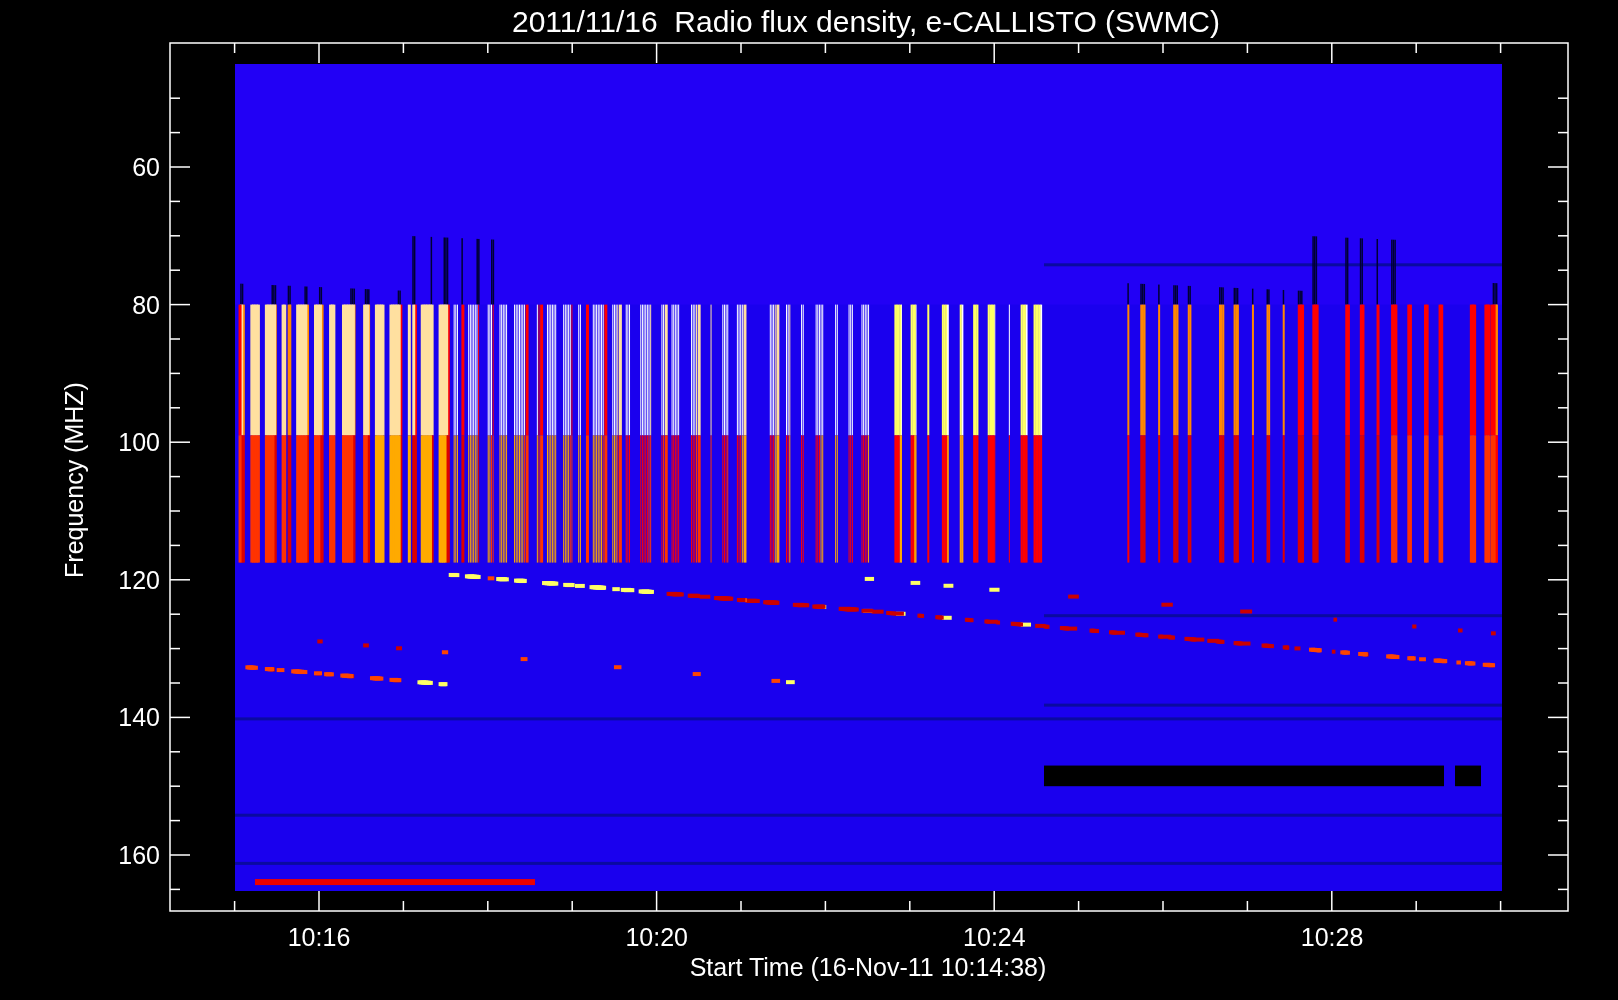  I want to click on chart-title: 2011/11/16 Radio flux density, e-CALLISTO (SWMC), so click(866, 21).